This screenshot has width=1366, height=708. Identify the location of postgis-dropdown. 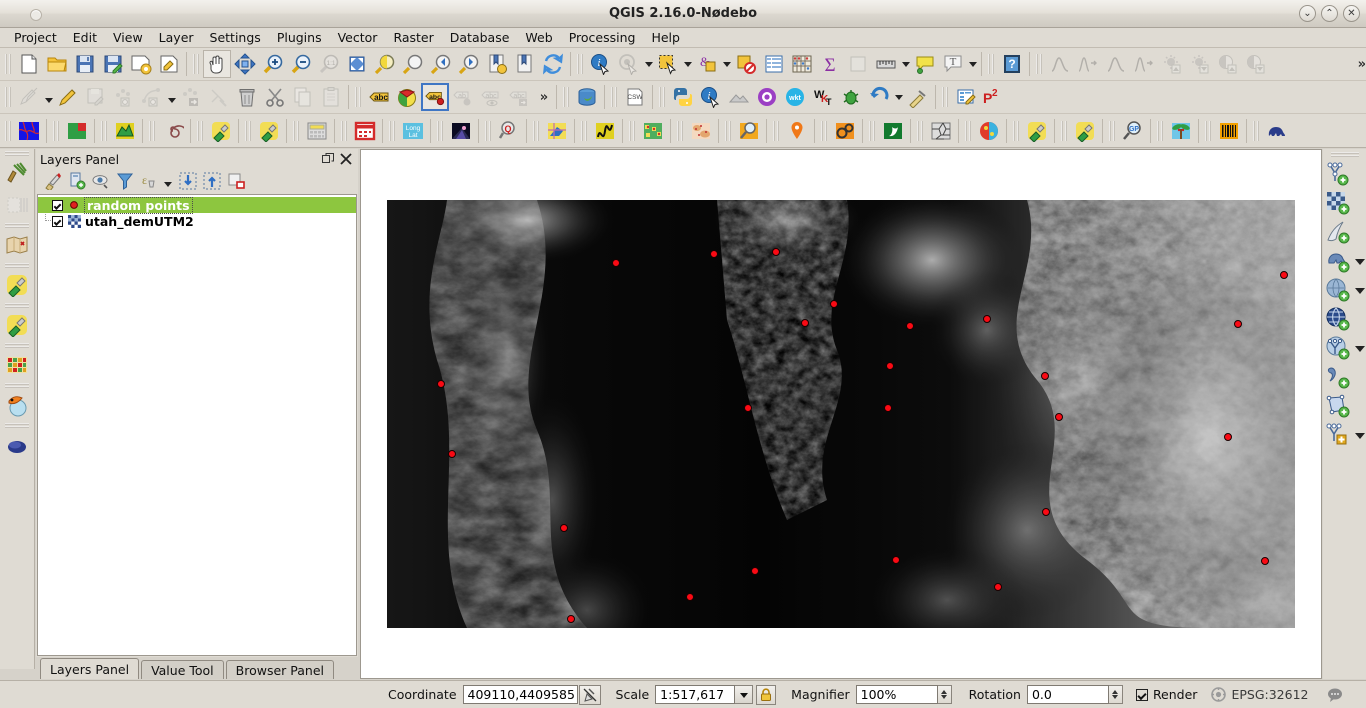
(1360, 261).